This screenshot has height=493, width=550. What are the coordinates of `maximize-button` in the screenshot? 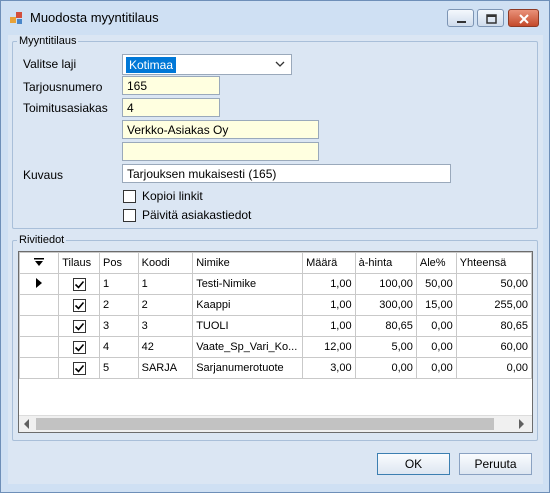 It's located at (490, 18).